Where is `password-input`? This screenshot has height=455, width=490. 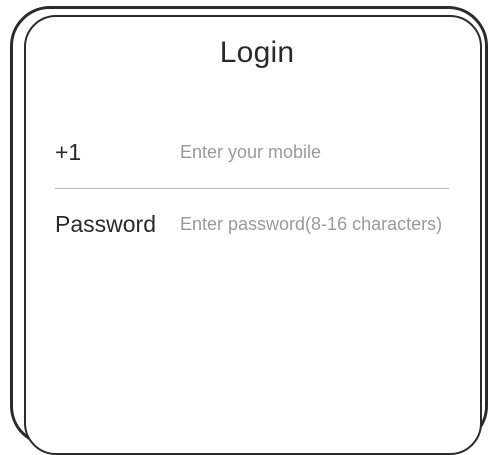
password-input is located at coordinates (317, 224).